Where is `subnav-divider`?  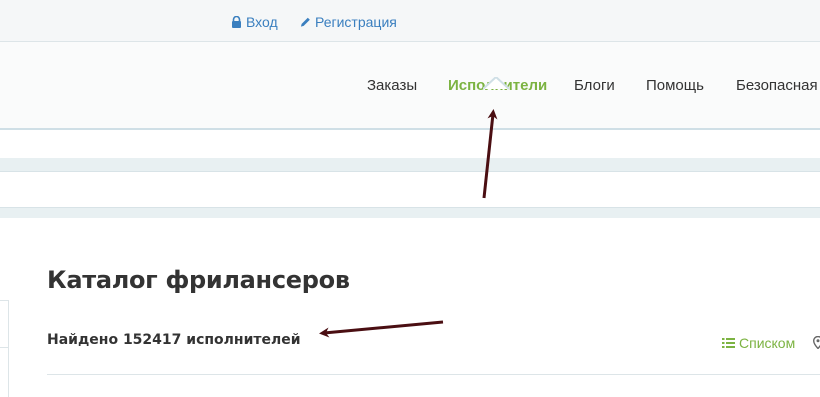
subnav-divider is located at coordinates (410, 171).